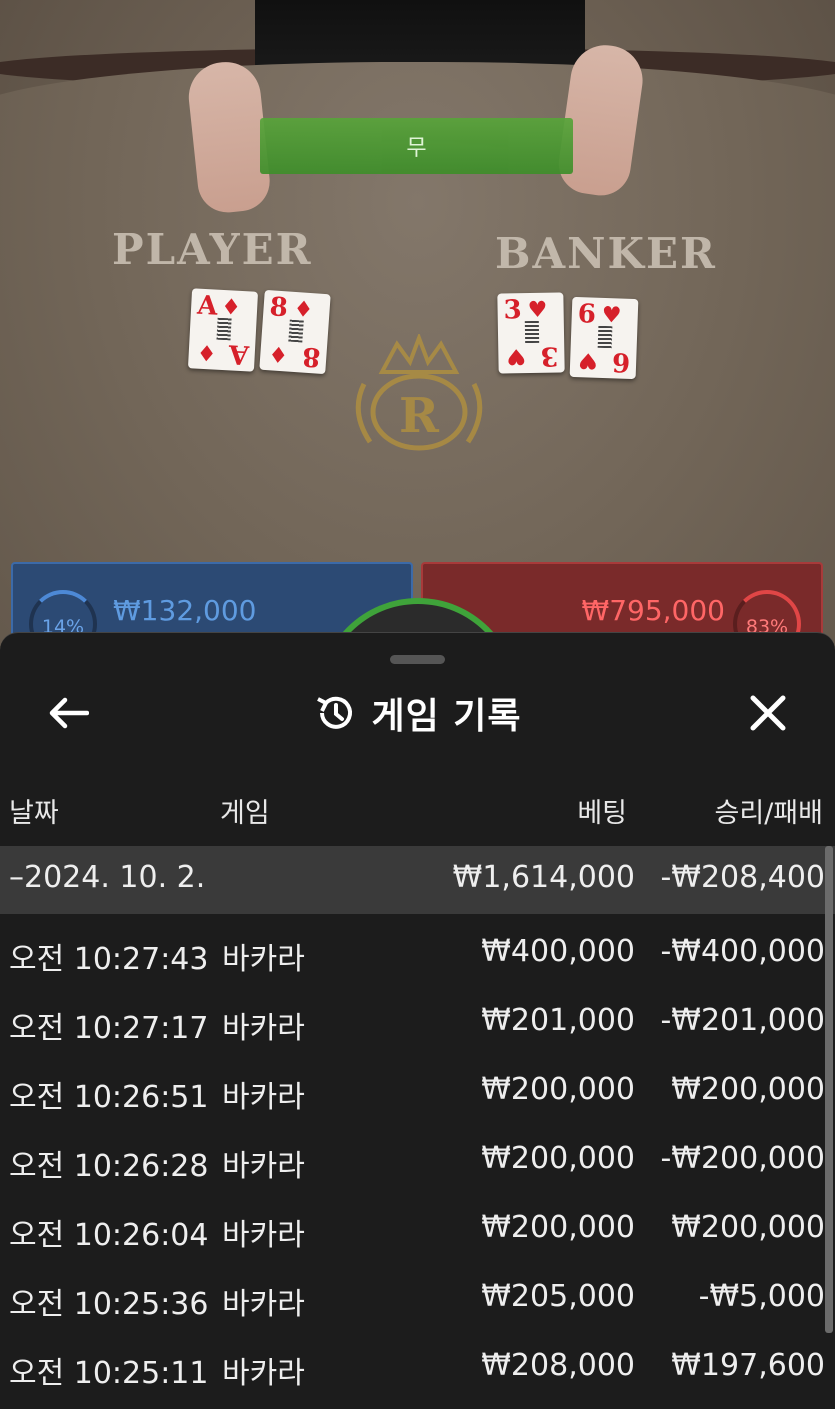 Image resolution: width=835 pixels, height=1409 pixels. I want to click on logo-letter: R, so click(419, 416).